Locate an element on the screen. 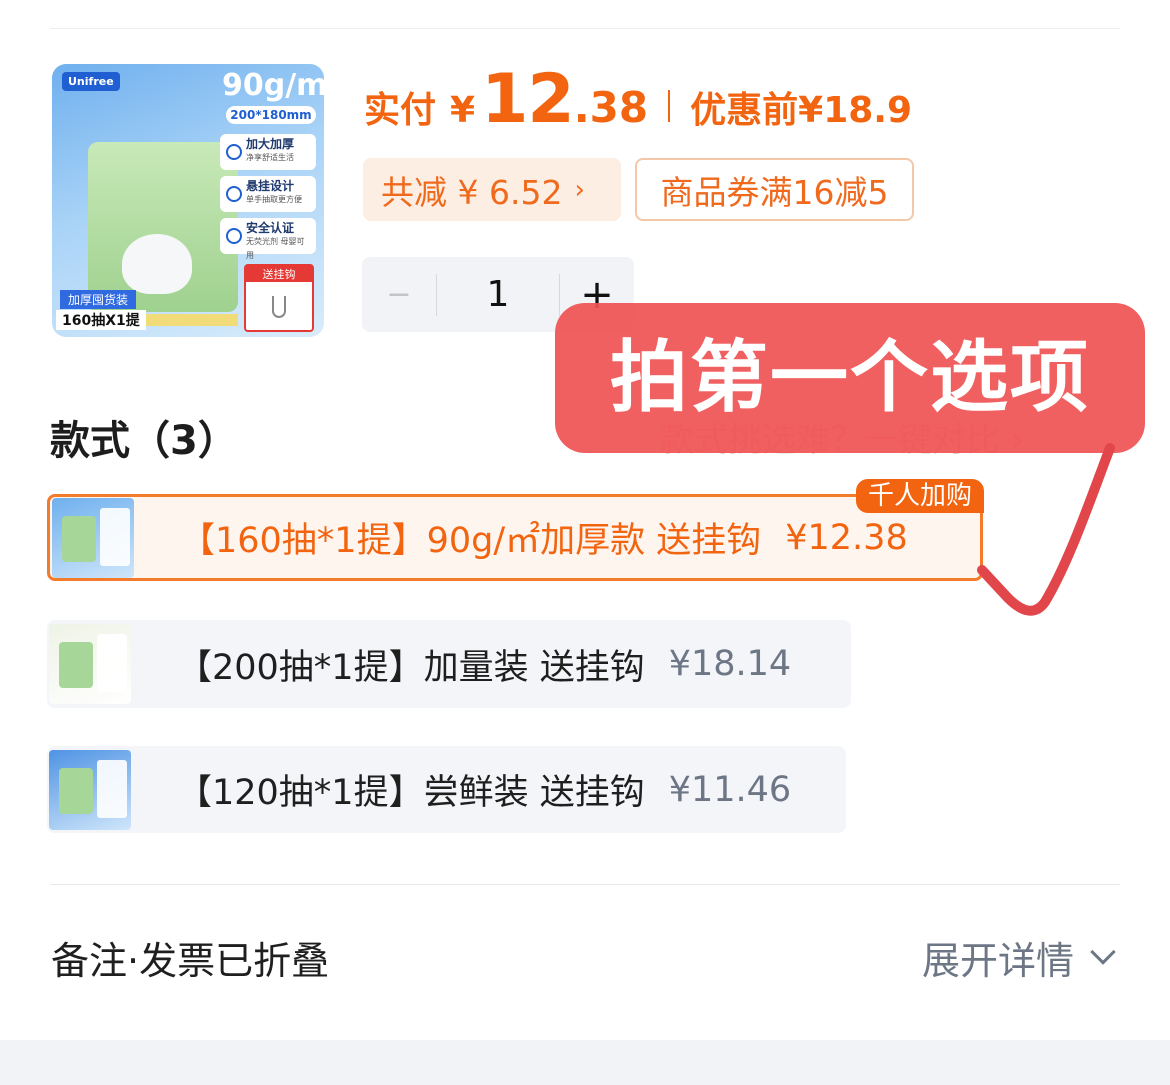  price-decimal: .38 is located at coordinates (611, 107).